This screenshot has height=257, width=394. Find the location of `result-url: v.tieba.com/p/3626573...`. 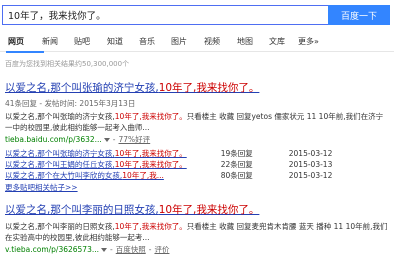

result-url: v.tieba.com/p/3626573... is located at coordinates (52, 249).